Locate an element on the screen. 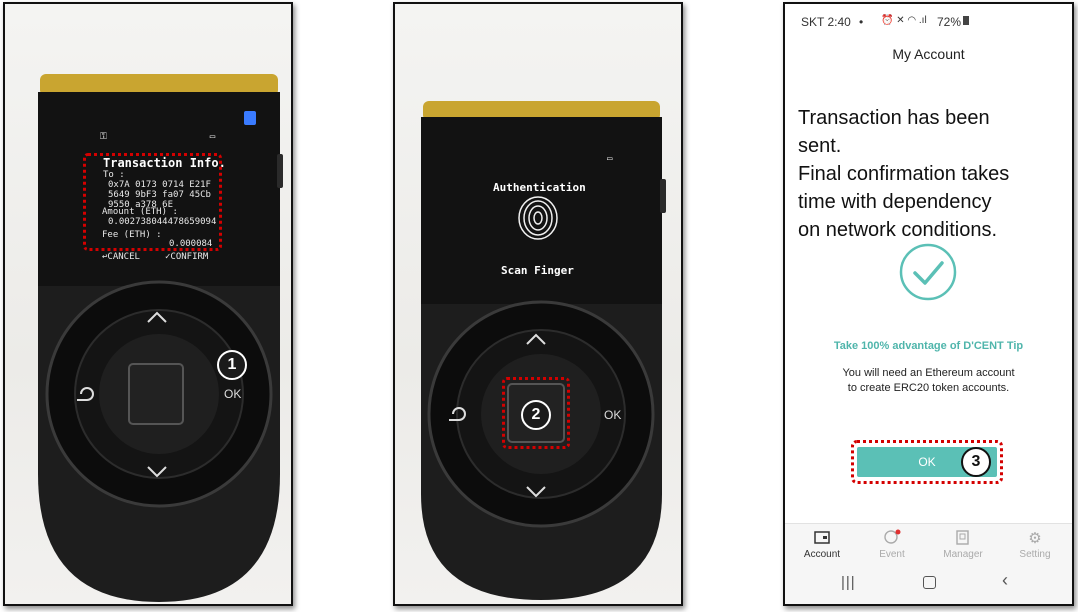 This screenshot has height=612, width=1078. page-title: My Account is located at coordinates (928, 54).